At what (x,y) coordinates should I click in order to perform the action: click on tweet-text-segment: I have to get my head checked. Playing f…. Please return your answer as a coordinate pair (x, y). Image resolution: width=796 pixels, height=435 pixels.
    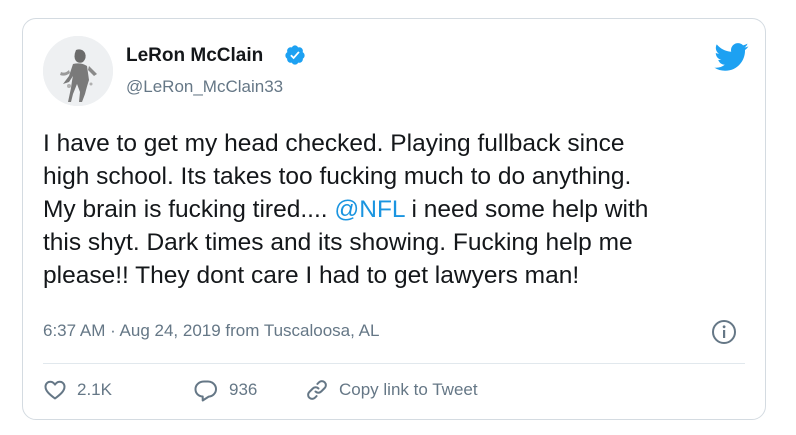
    Looking at the image, I should click on (334, 143).